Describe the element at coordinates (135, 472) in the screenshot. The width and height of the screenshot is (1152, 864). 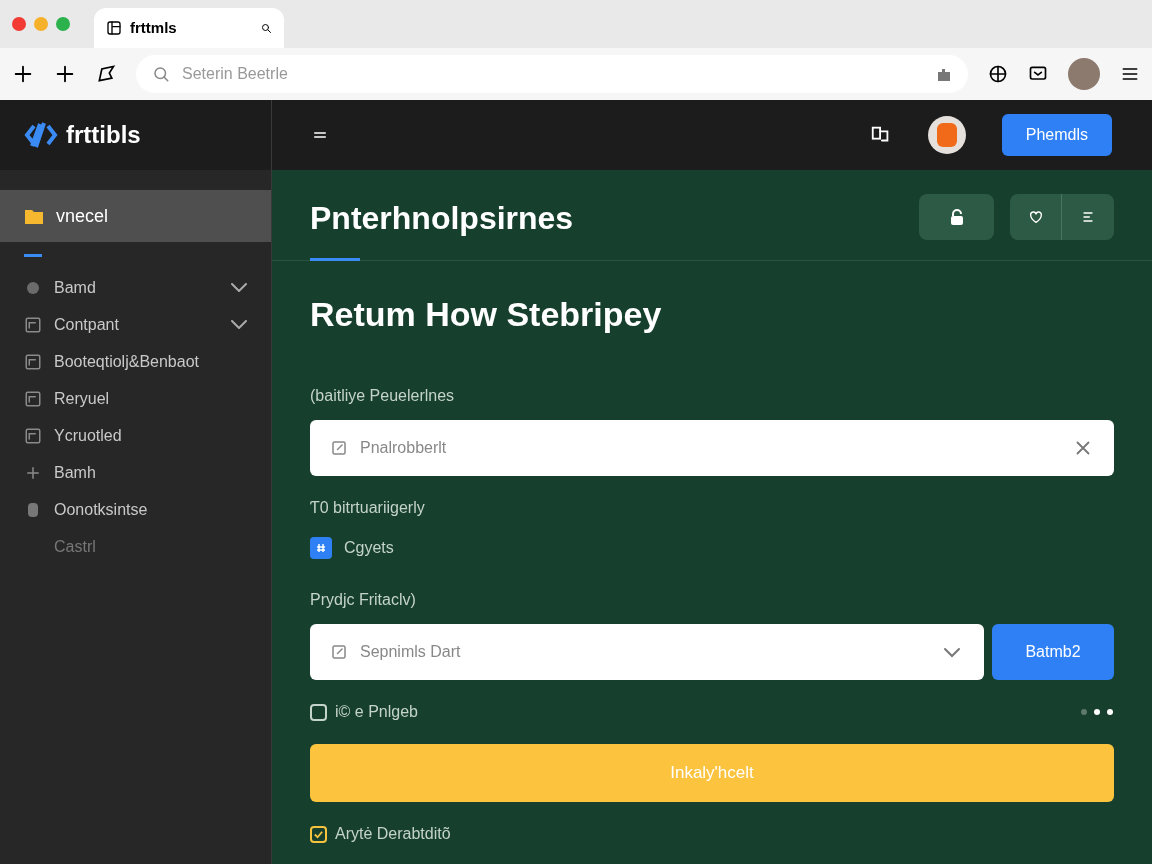
I see `sidebar-item: Bamh` at that location.